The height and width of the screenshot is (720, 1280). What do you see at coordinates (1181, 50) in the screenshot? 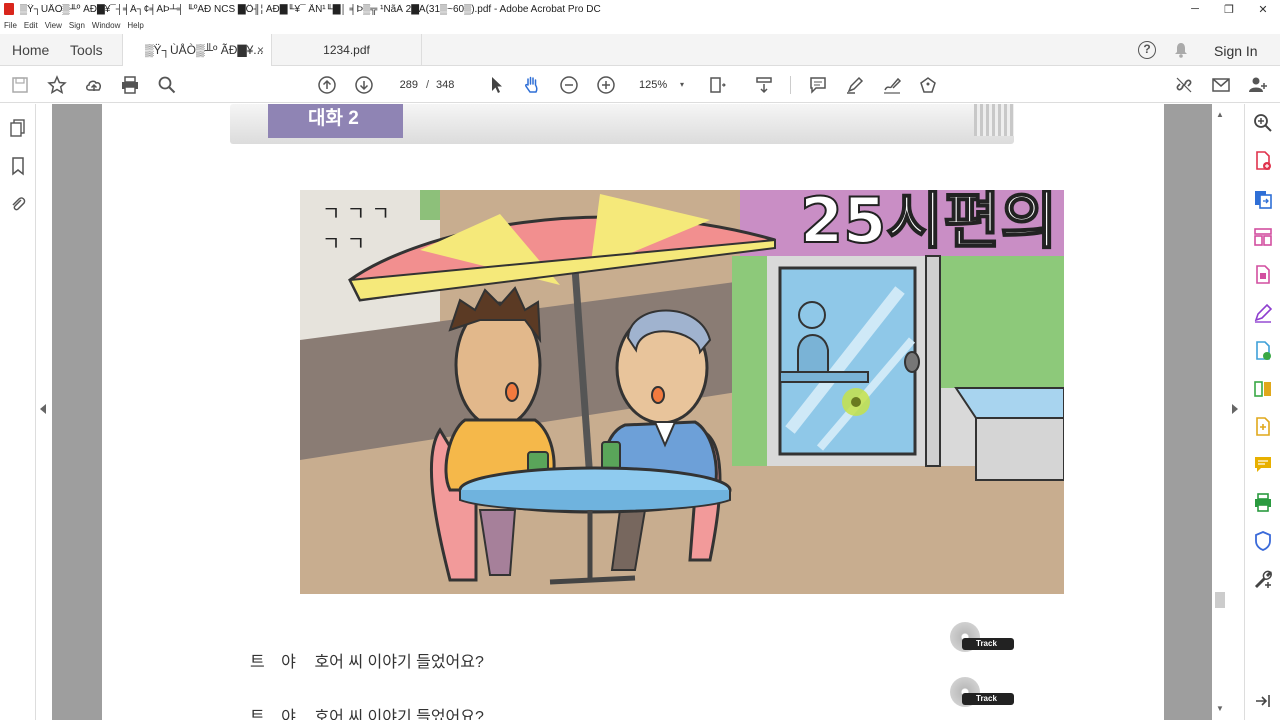
I see `notification-bell-icon` at bounding box center [1181, 50].